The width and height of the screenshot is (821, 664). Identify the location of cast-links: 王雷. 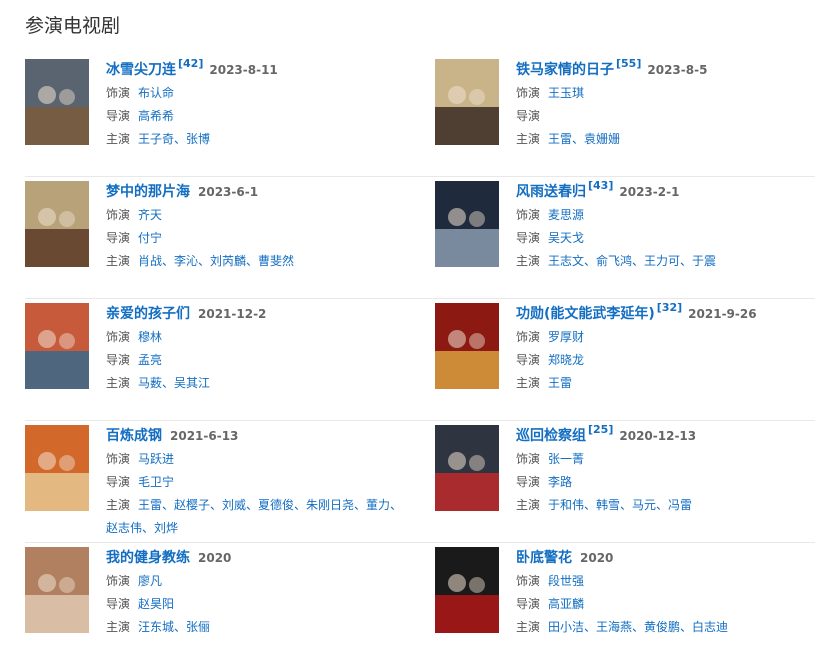
(560, 383).